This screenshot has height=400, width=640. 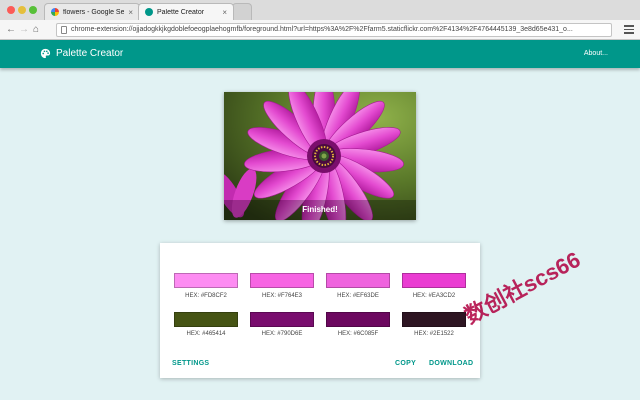 I want to click on window-close-button, so click(x=11, y=10).